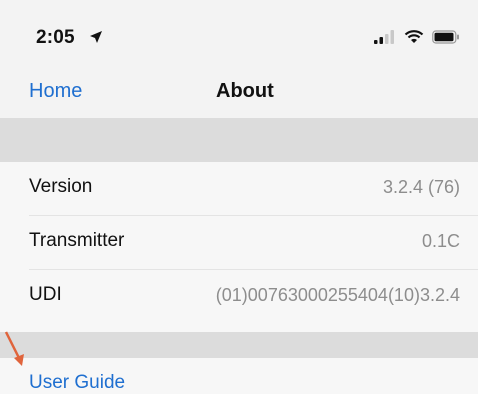 The height and width of the screenshot is (394, 478). I want to click on status-icons, so click(417, 37).